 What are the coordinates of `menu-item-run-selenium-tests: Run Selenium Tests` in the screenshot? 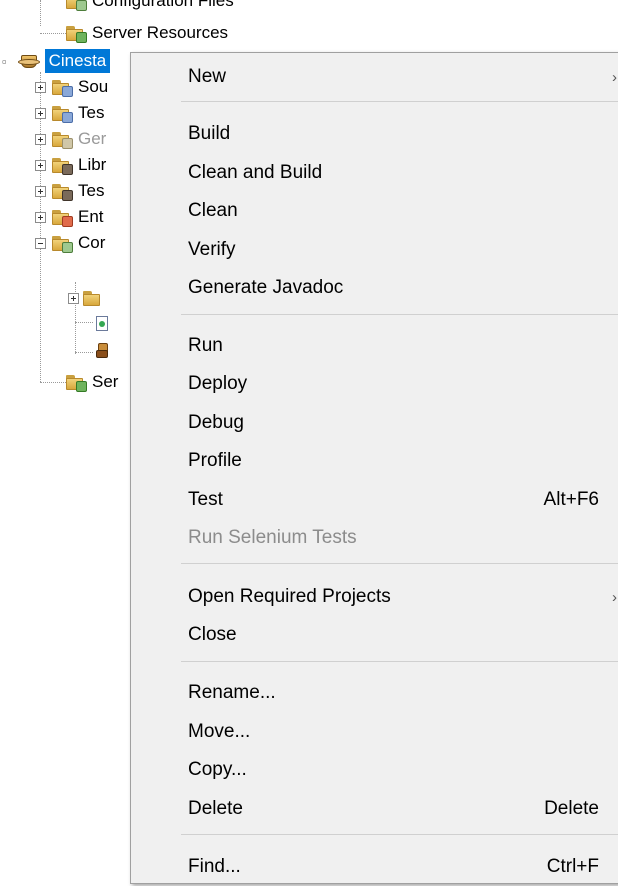 It's located at (374, 538).